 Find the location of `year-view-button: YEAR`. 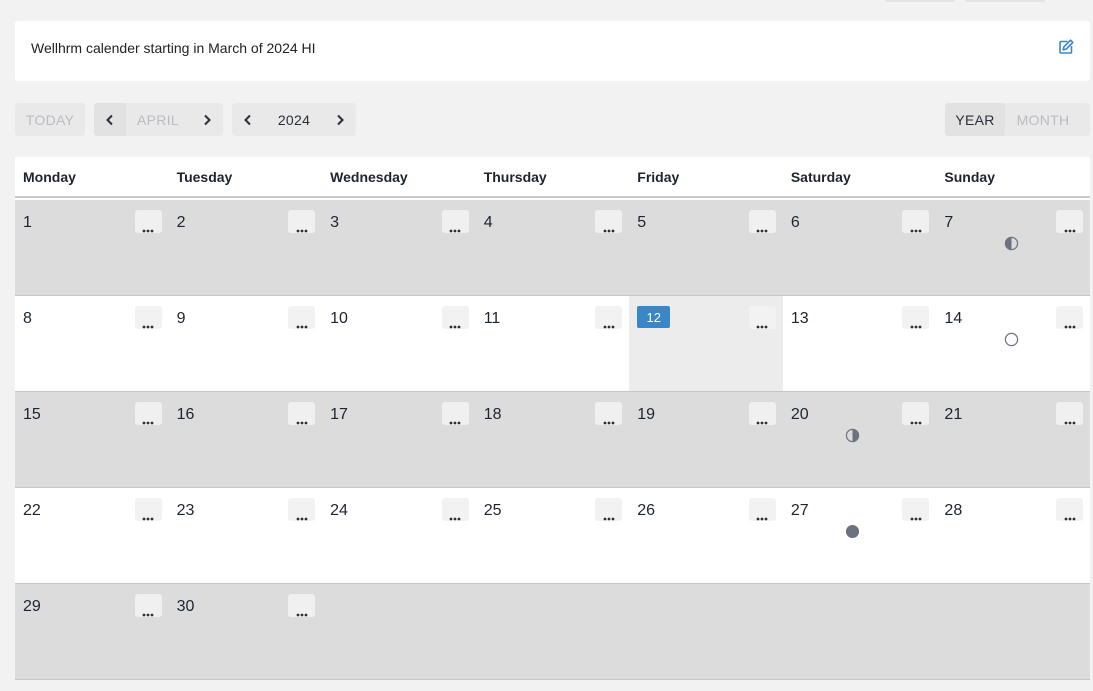

year-view-button: YEAR is located at coordinates (975, 119).